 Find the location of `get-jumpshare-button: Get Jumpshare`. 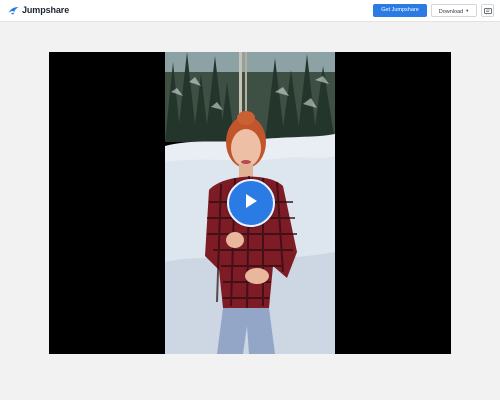

get-jumpshare-button: Get Jumpshare is located at coordinates (400, 10).